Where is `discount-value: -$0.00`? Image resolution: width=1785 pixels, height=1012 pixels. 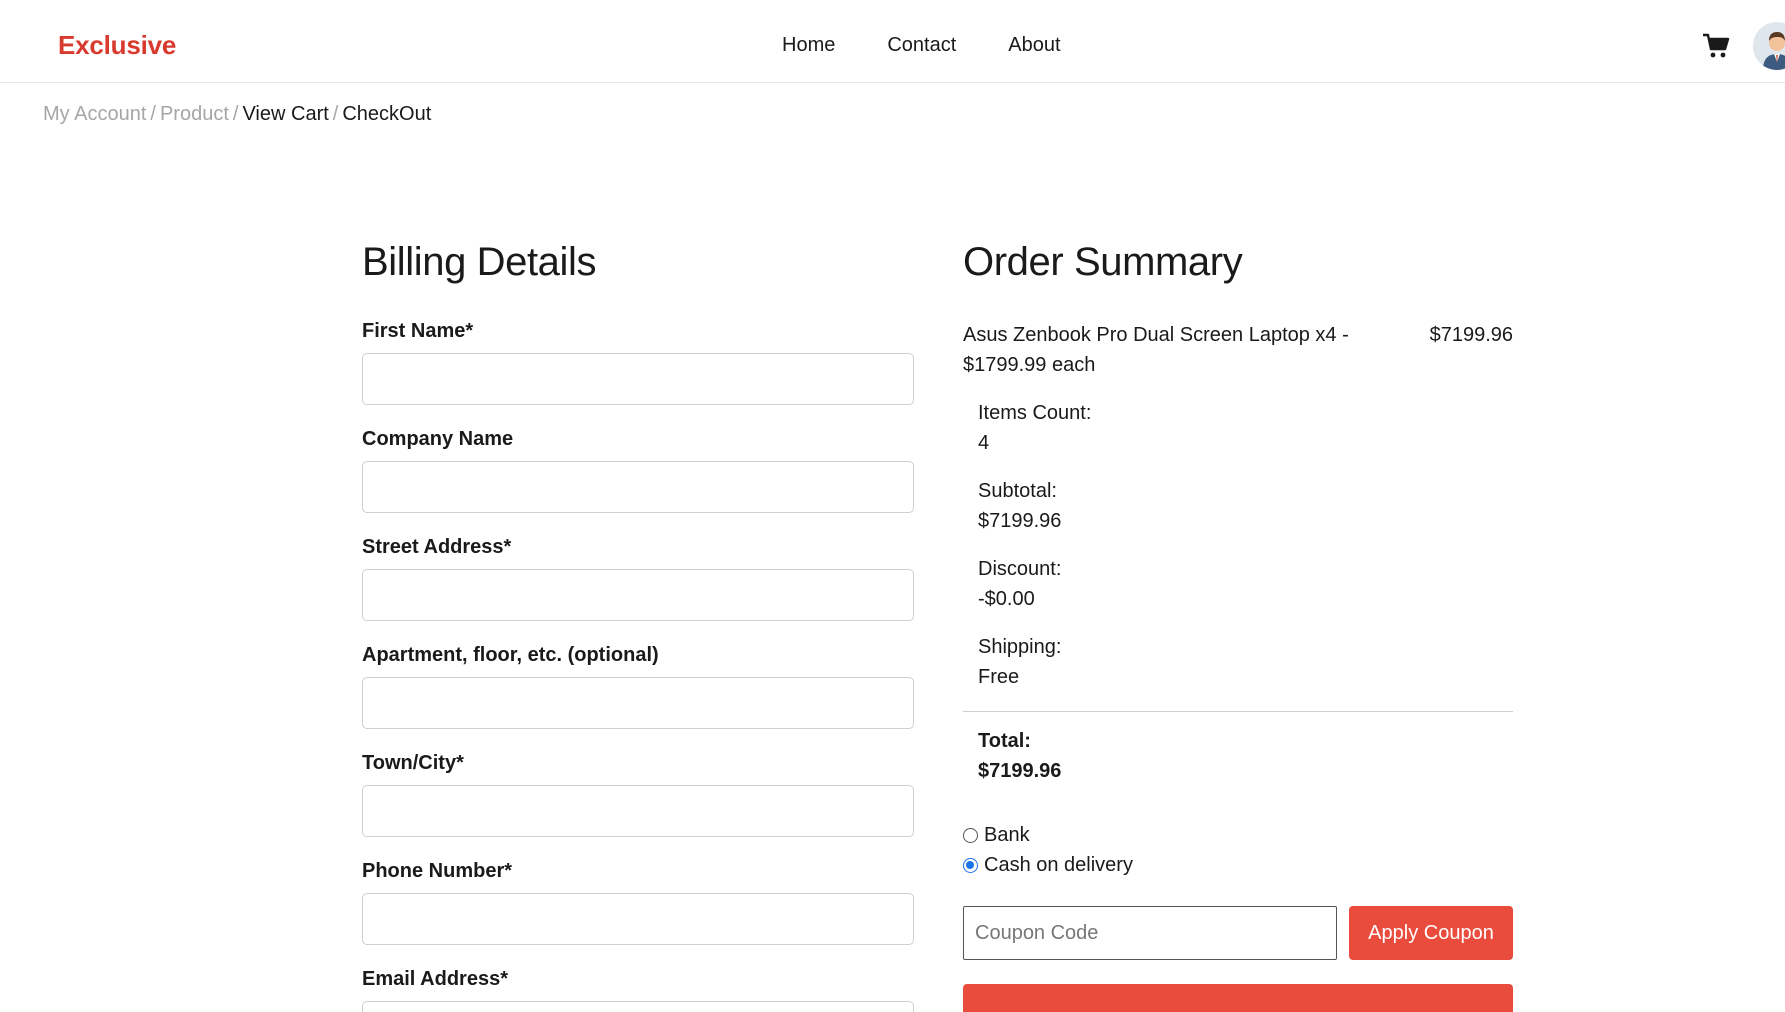 discount-value: -$0.00 is located at coordinates (1006, 599).